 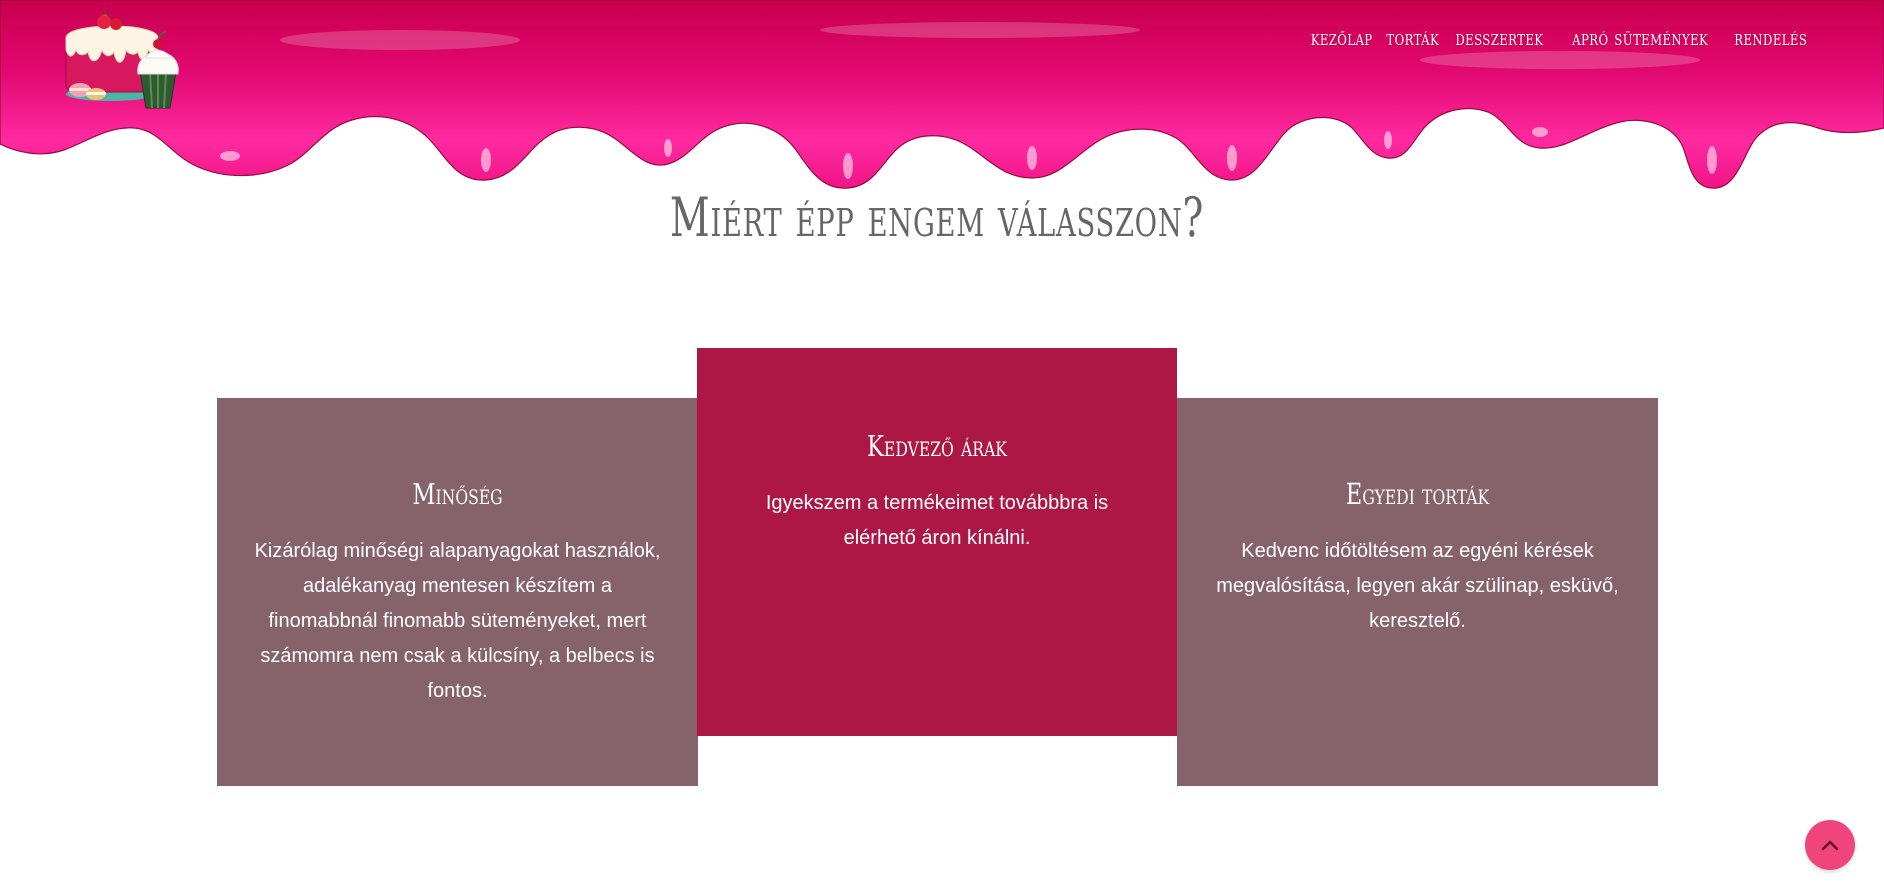 I want to click on nav-item-tortak: torták, so click(x=1412, y=38).